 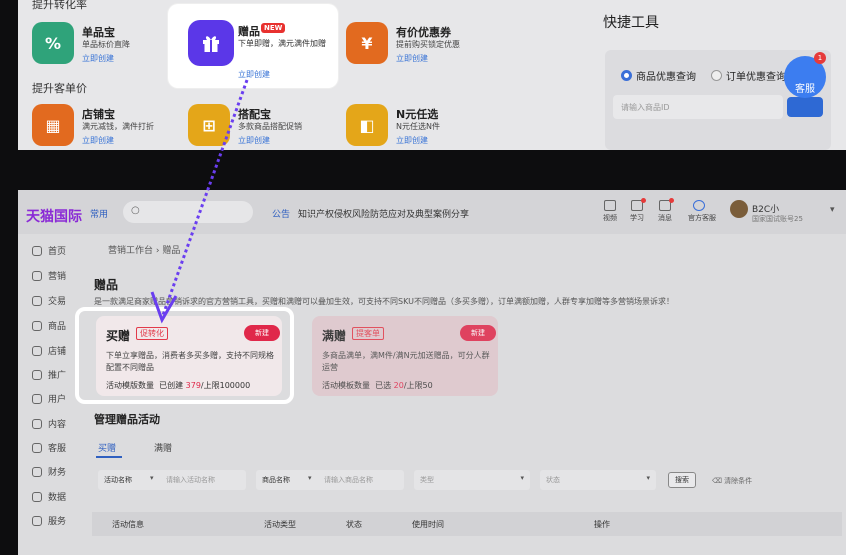 I want to click on tool-name: 搭配宝, so click(x=254, y=114).